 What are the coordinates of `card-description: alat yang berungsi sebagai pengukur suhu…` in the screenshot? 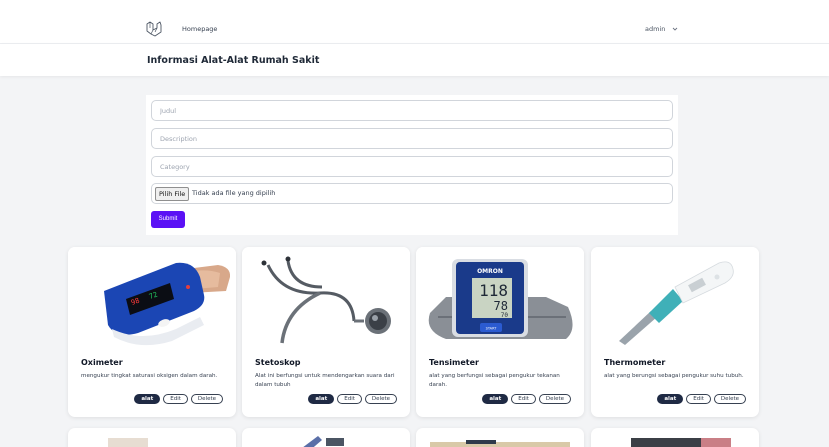 It's located at (674, 376).